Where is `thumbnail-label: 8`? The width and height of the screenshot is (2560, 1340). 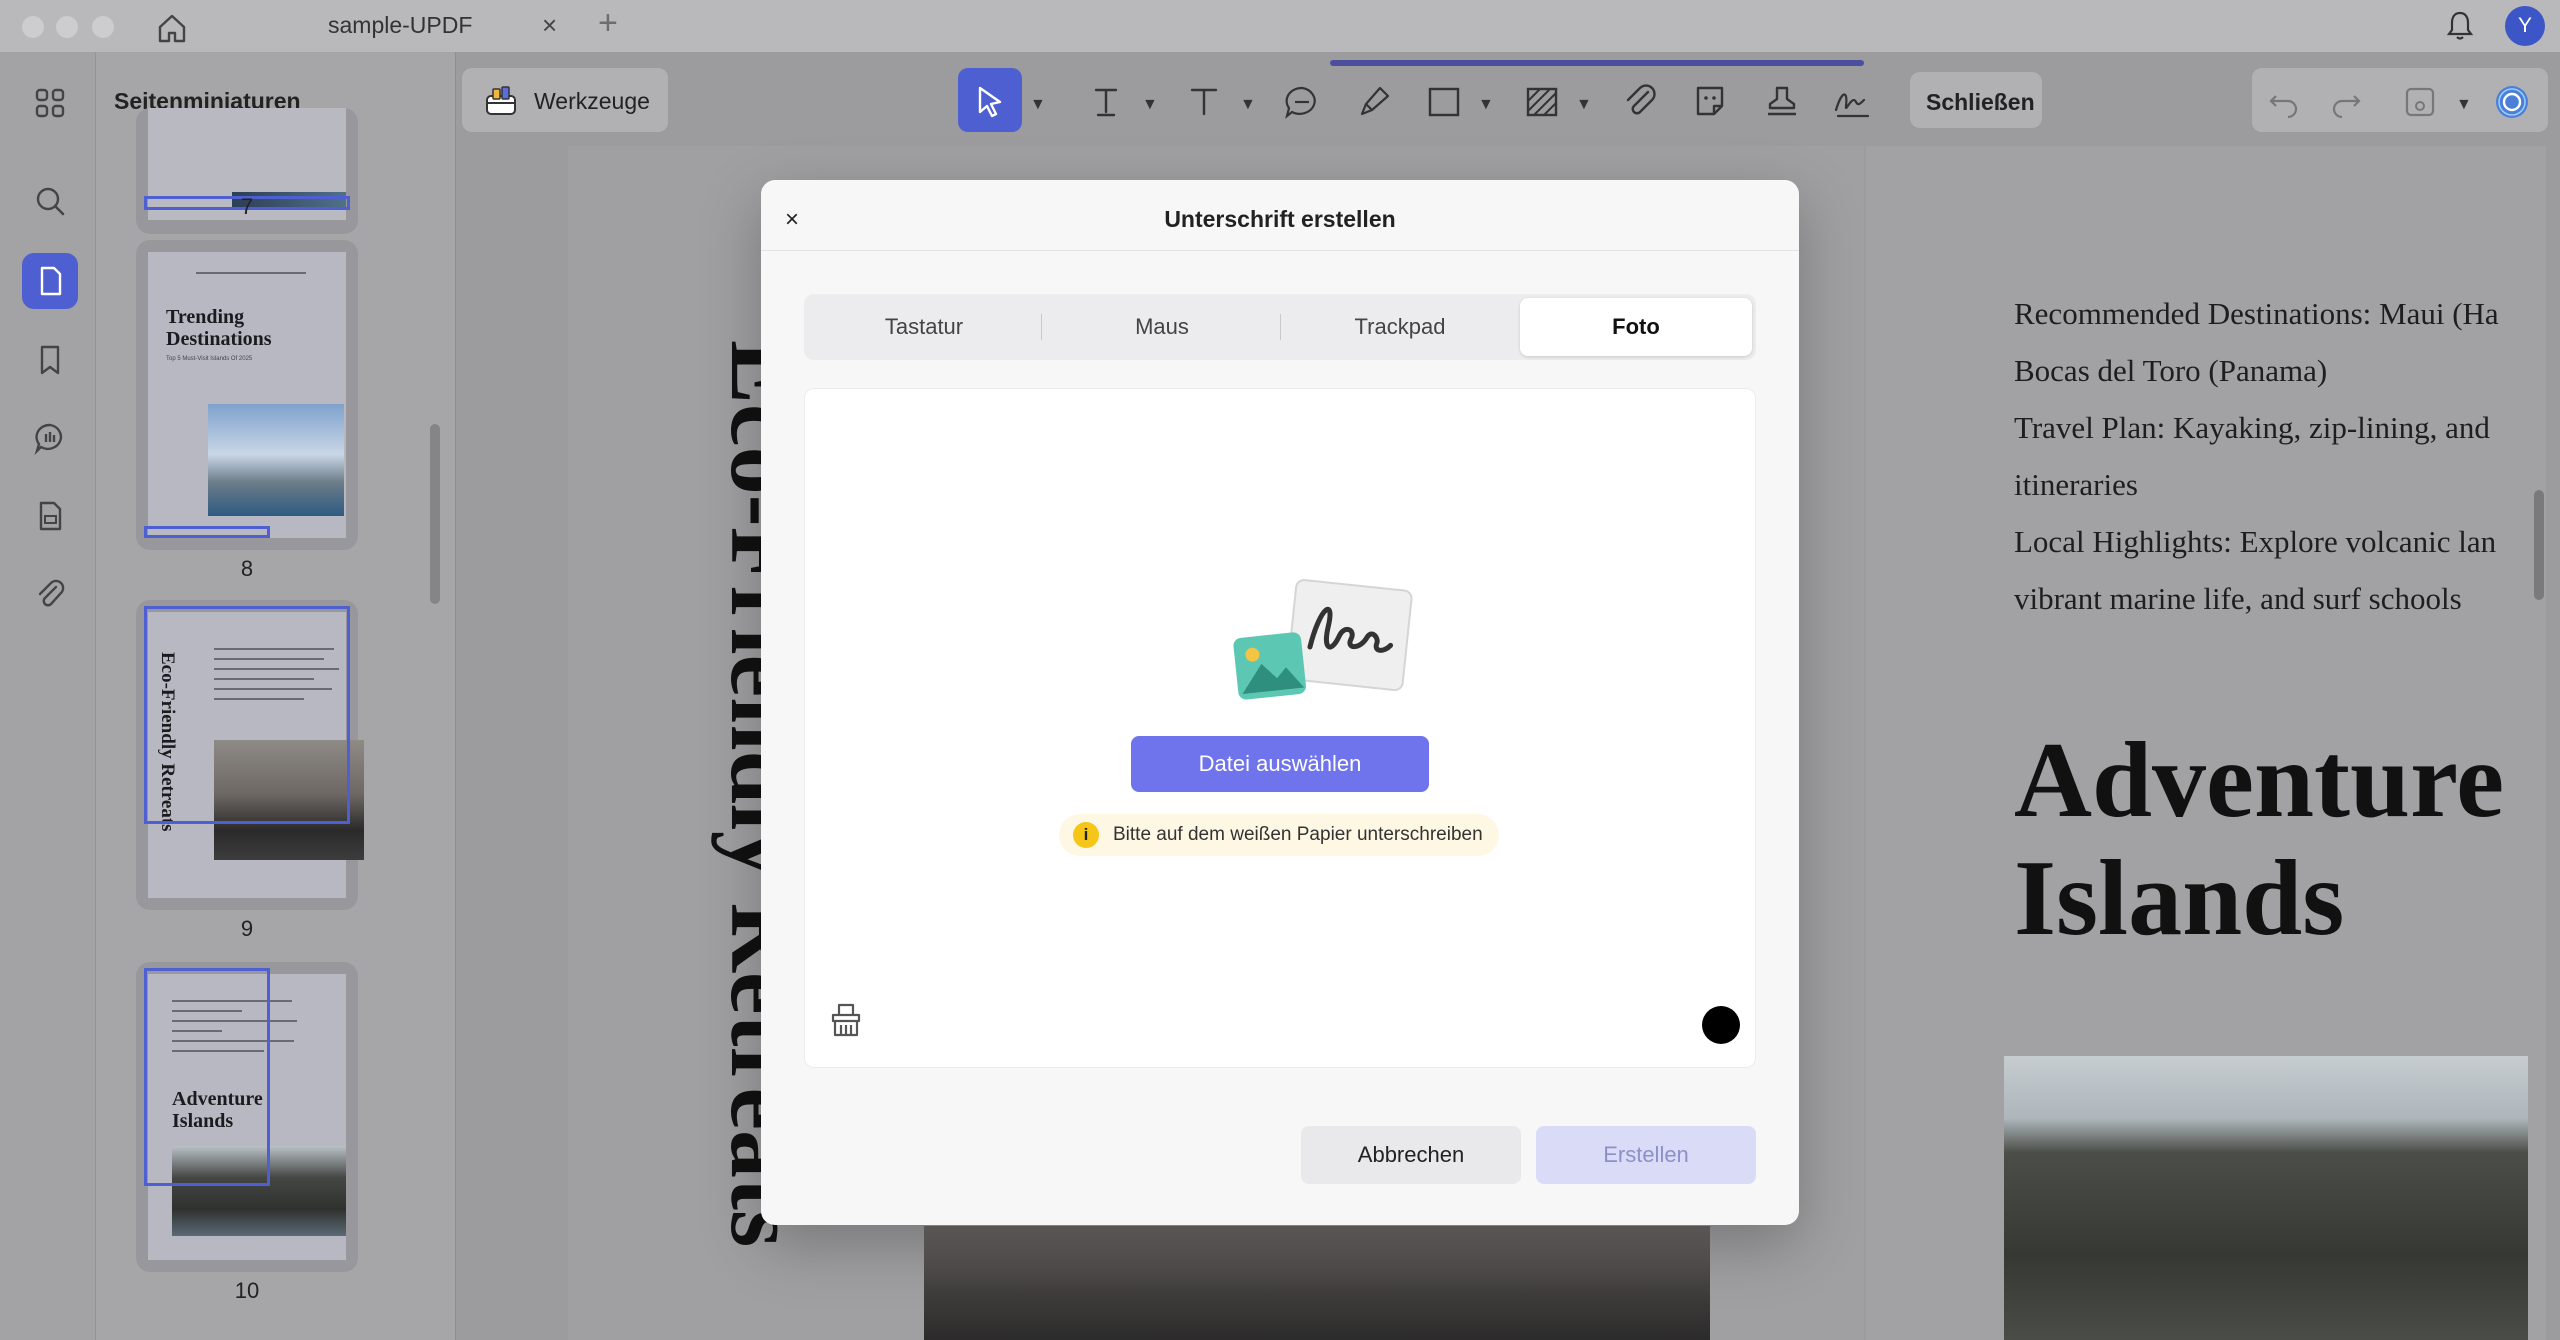
thumbnail-label: 8 is located at coordinates (247, 568).